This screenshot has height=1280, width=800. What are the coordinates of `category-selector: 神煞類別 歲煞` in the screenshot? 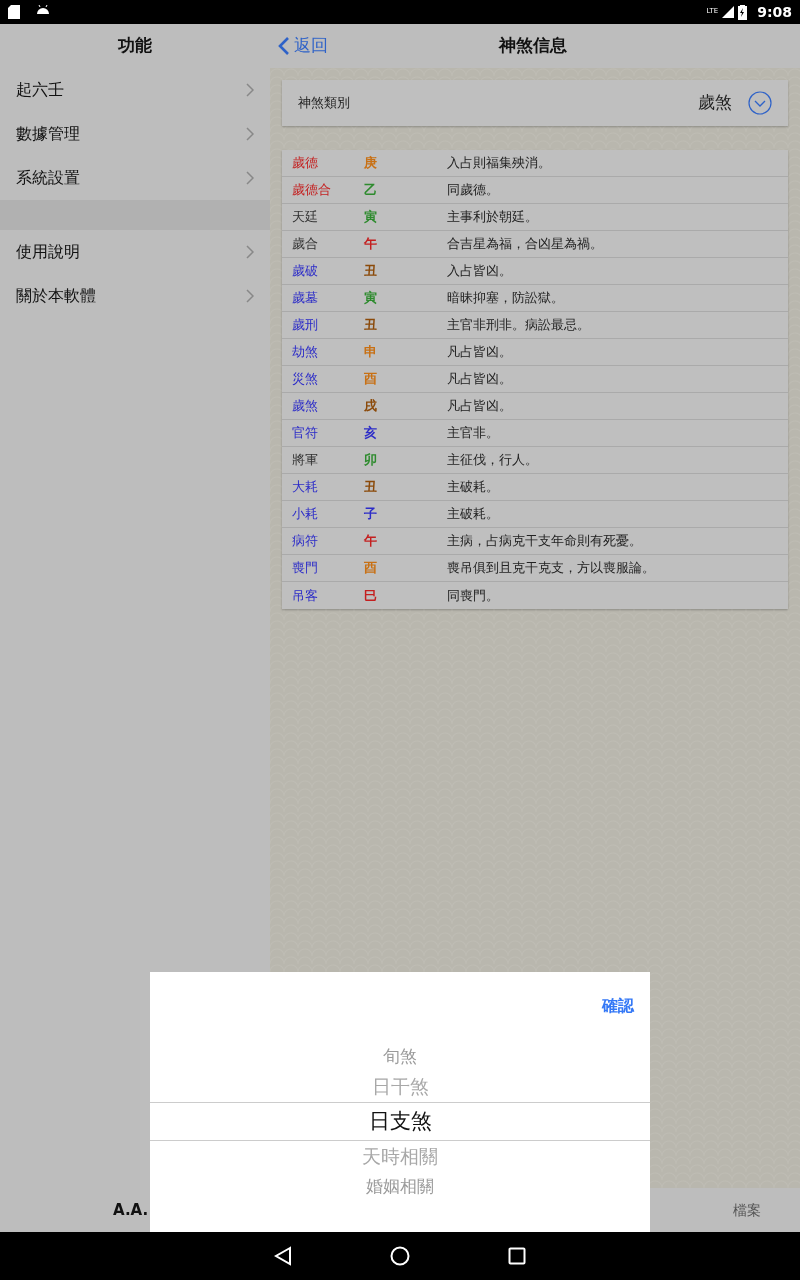 It's located at (535, 103).